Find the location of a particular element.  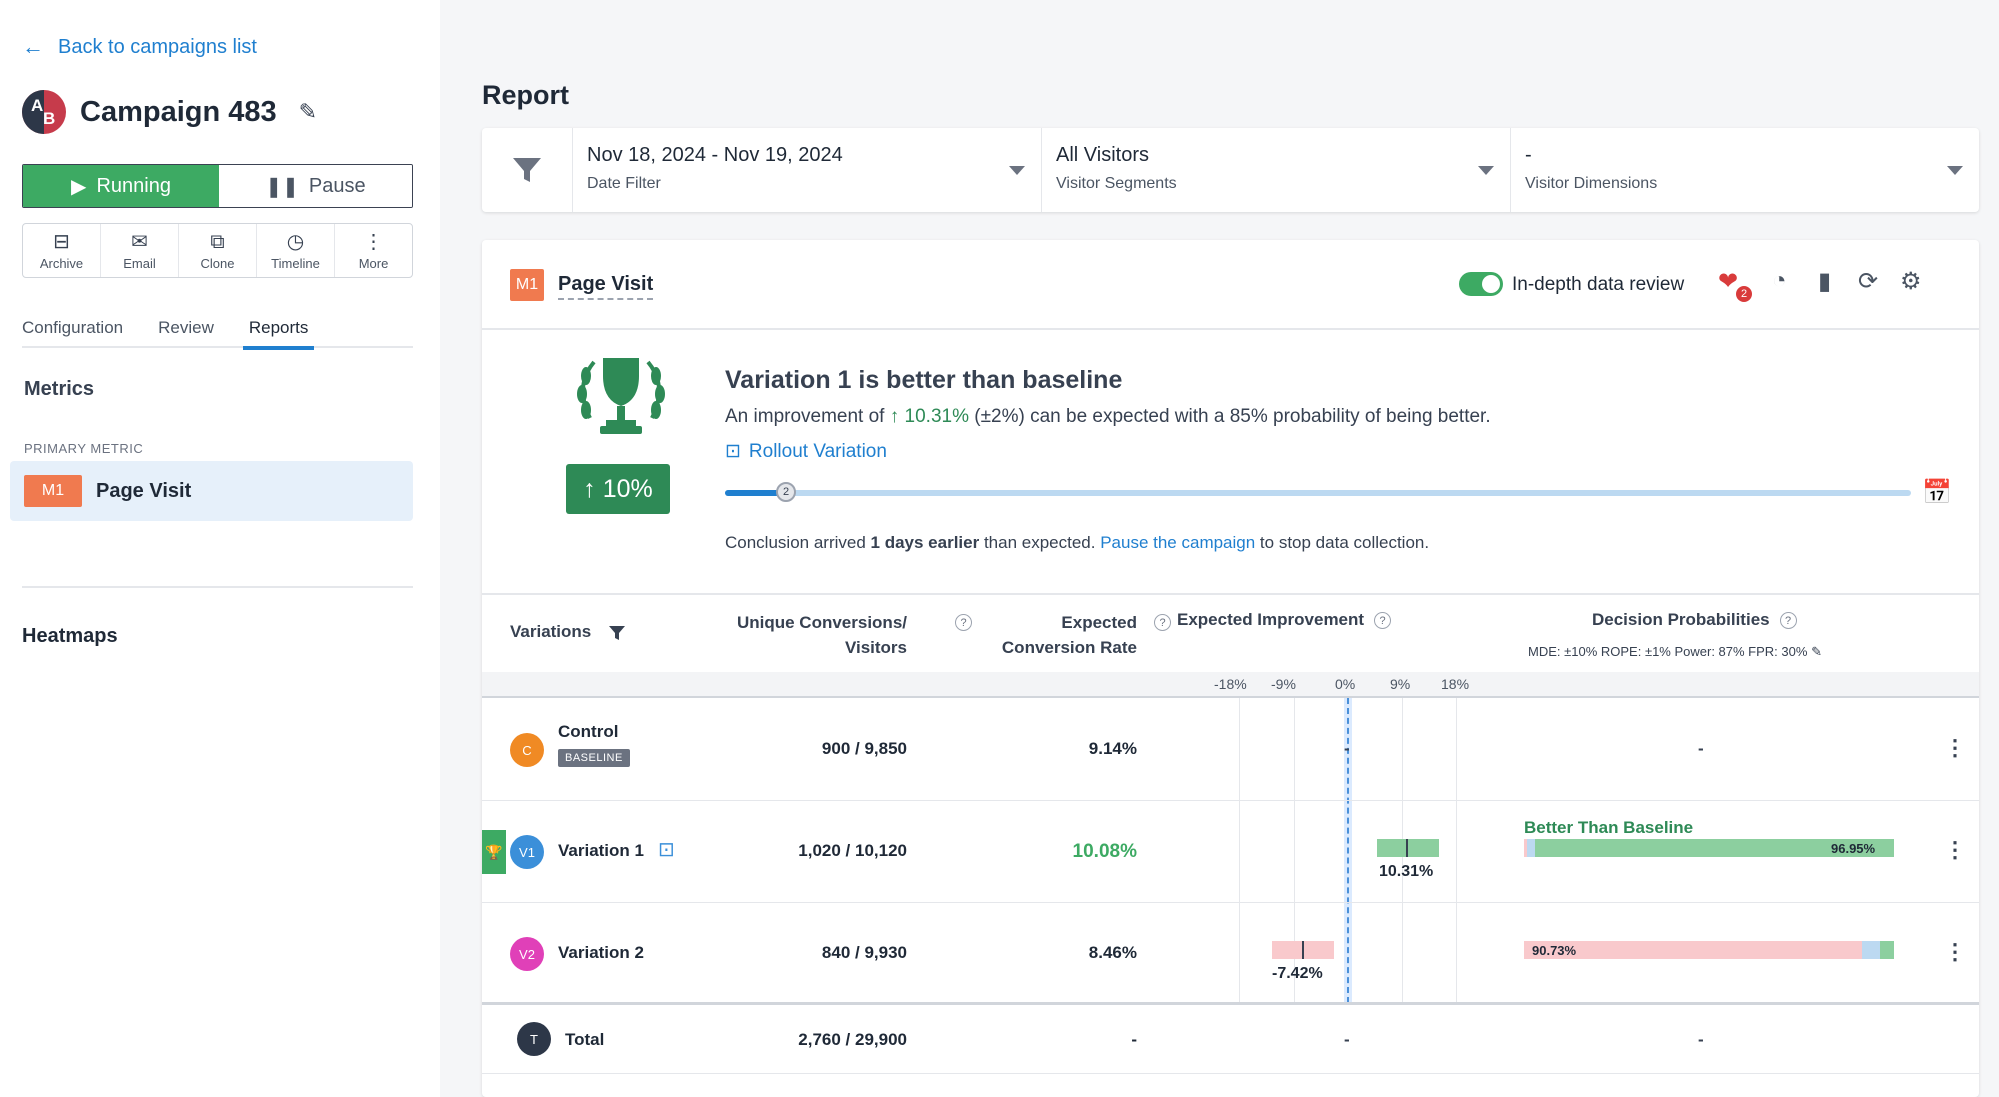

metric-name: Page Visit is located at coordinates (144, 490).